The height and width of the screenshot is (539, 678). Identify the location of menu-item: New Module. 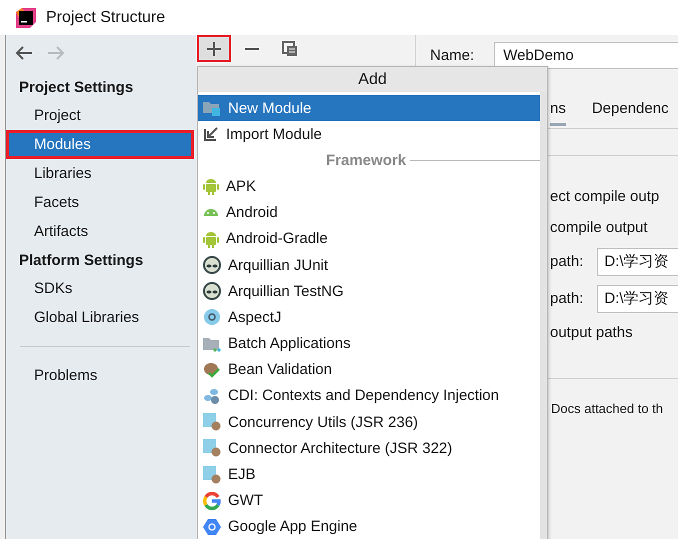
(369, 108).